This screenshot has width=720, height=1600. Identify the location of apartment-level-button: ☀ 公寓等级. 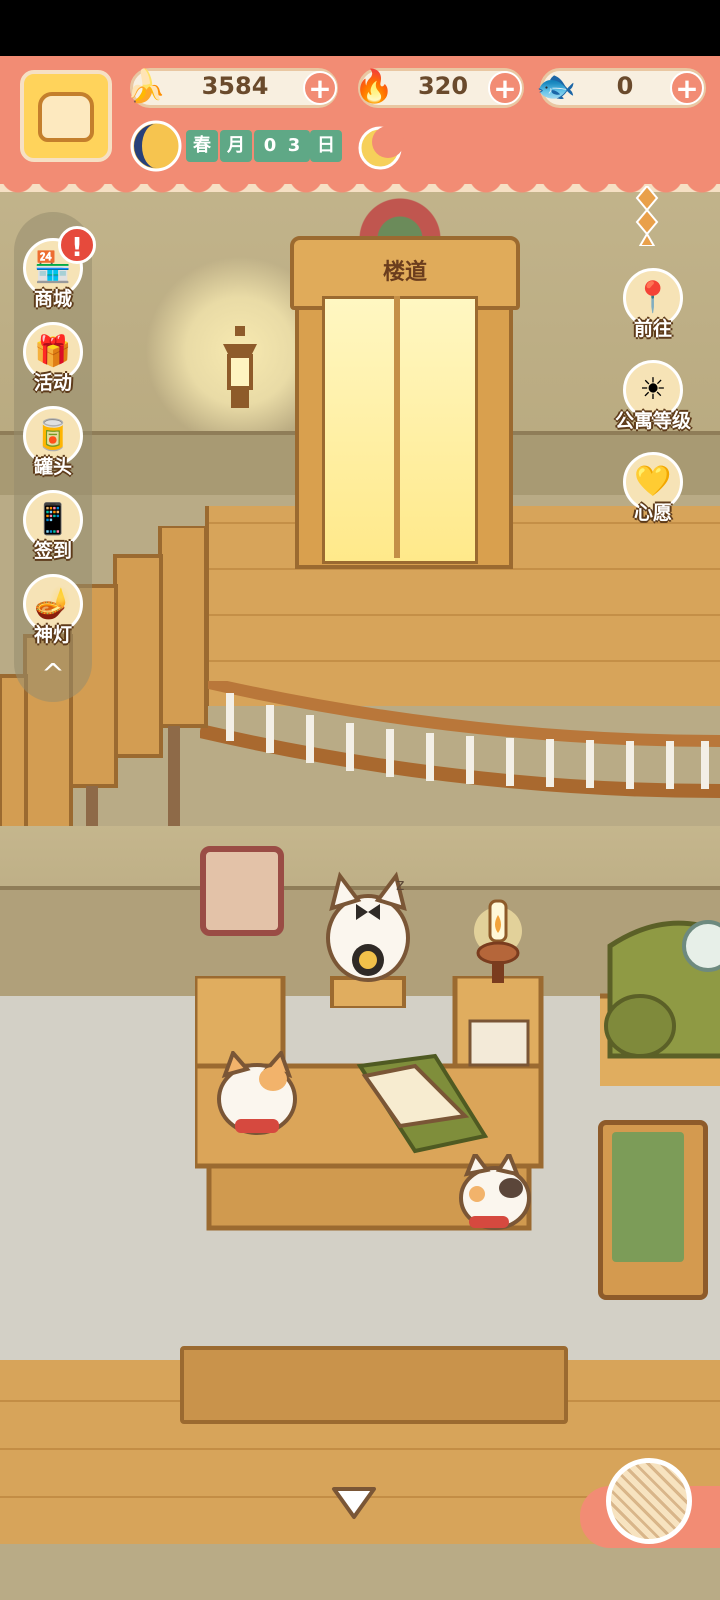
(653, 400).